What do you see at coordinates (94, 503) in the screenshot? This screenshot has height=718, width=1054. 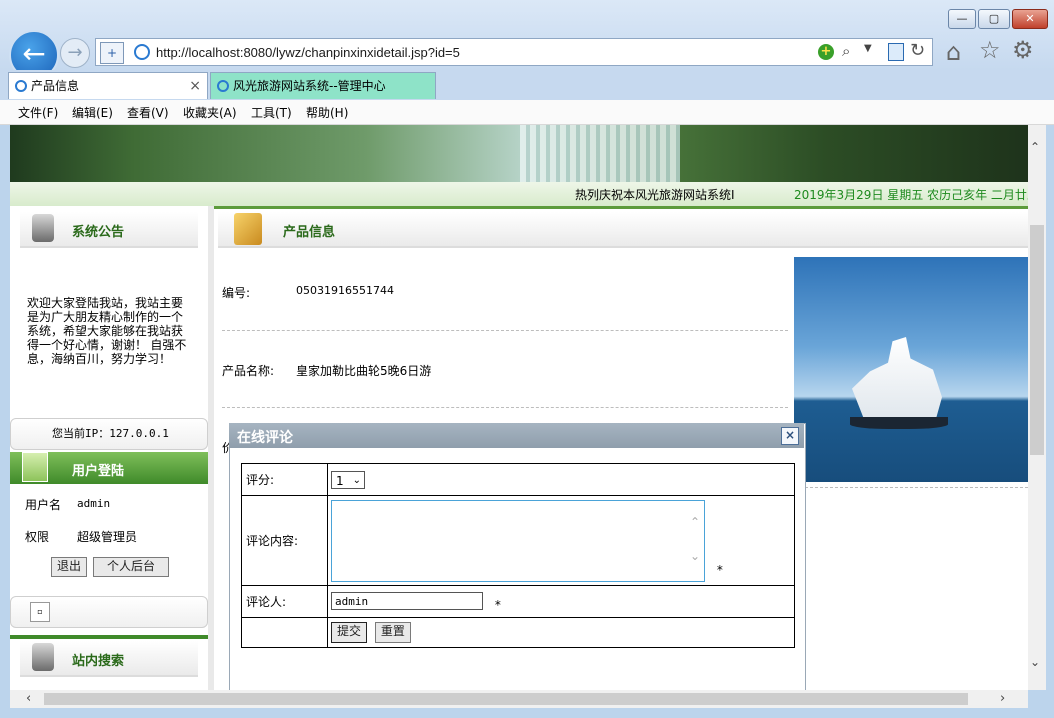 I see `username-value: admin` at bounding box center [94, 503].